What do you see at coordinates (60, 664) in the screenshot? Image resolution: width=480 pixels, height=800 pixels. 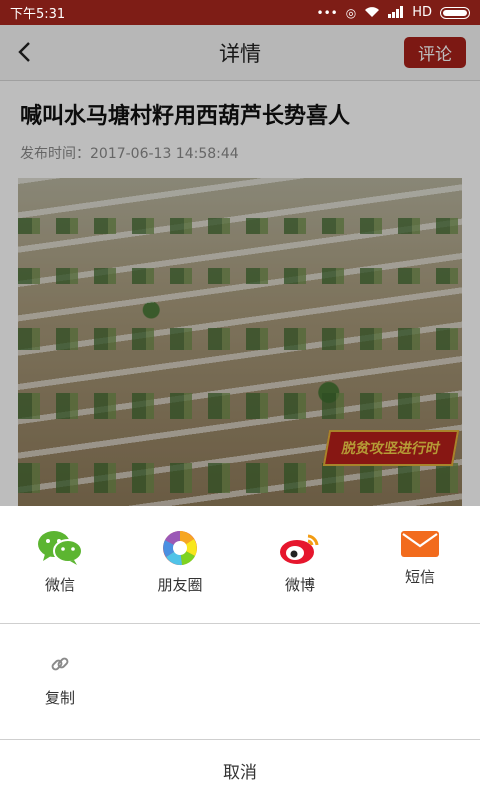 I see `link-icon` at bounding box center [60, 664].